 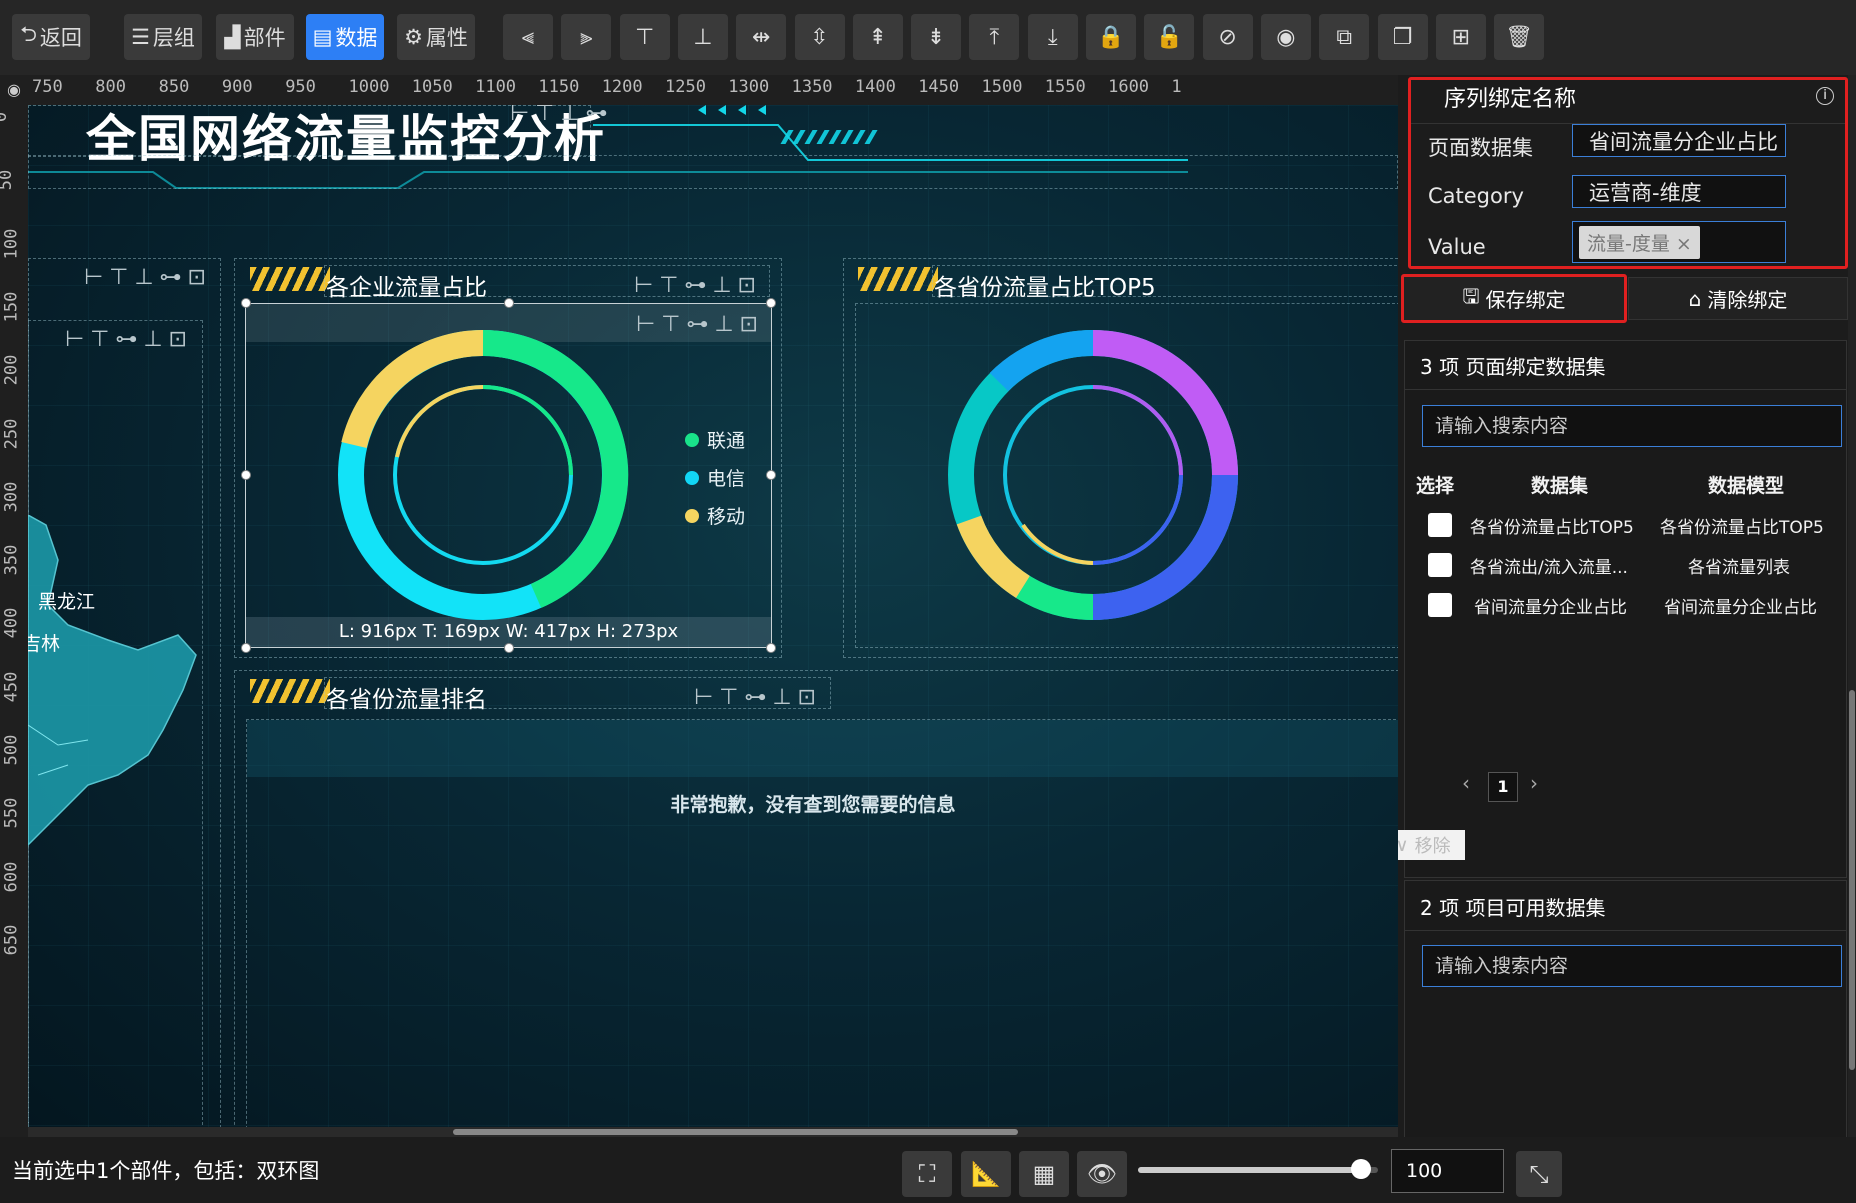 What do you see at coordinates (1476, 196) in the screenshot?
I see `category-label: Category` at bounding box center [1476, 196].